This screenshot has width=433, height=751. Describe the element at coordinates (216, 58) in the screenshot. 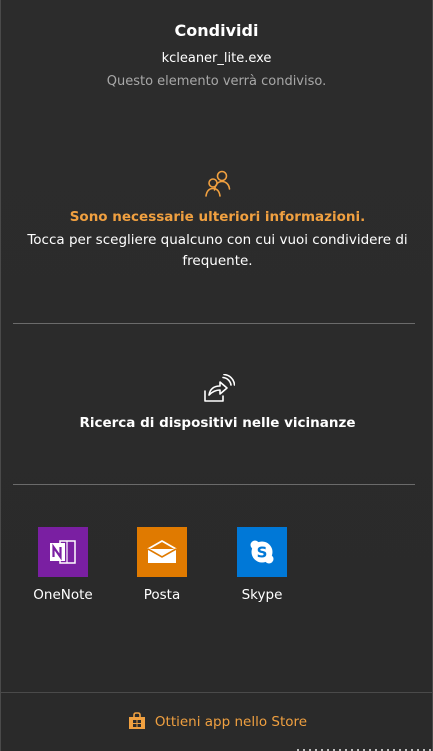

I see `shared-file-name: kcleaner_lite.exe` at that location.